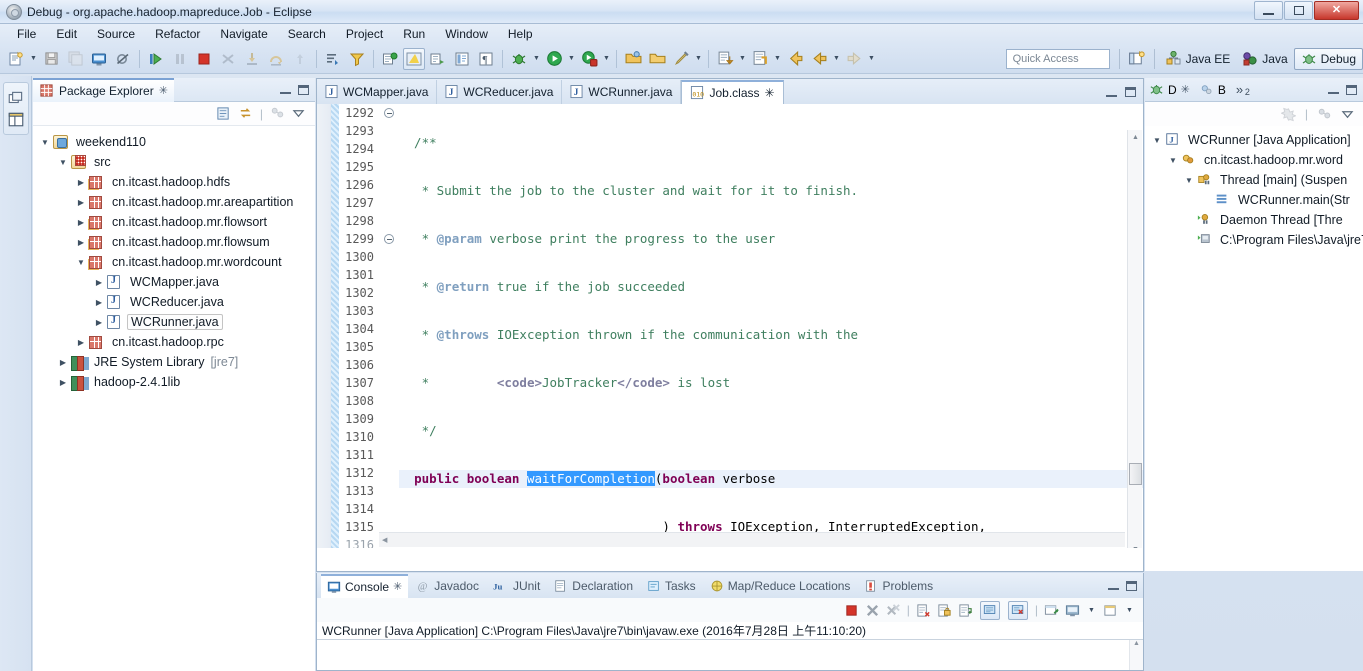 The height and width of the screenshot is (671, 1363). I want to click on menu-source: Source, so click(116, 34).